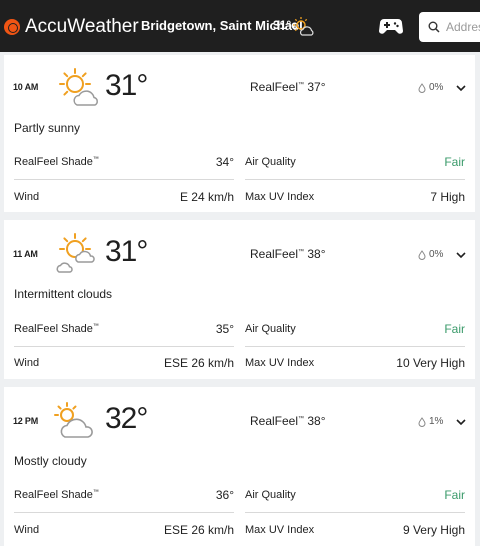 Image resolution: width=480 pixels, height=546 pixels. Describe the element at coordinates (463, 27) in the screenshot. I see `search-input` at that location.